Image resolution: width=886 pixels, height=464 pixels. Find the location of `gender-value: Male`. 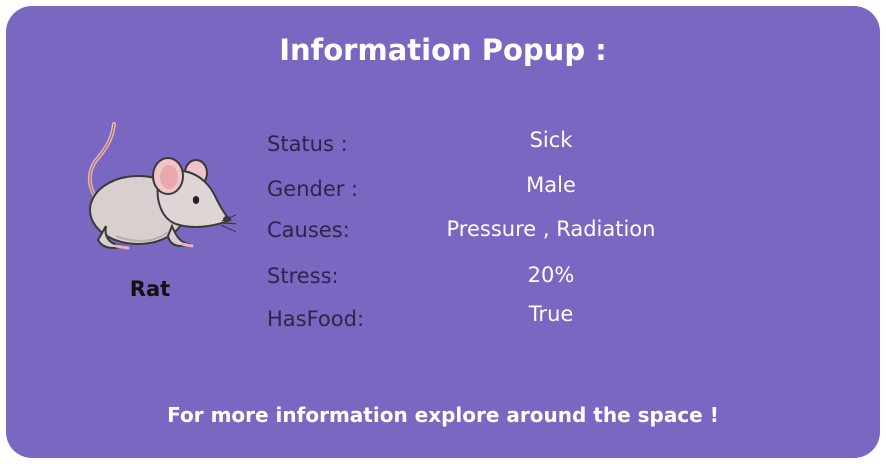

gender-value: Male is located at coordinates (551, 185).